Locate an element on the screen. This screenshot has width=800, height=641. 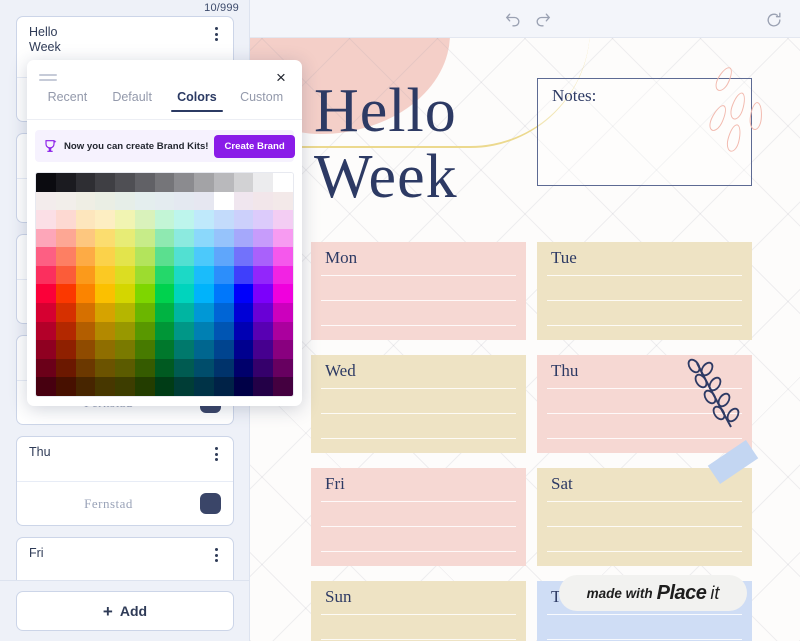
day-box-fri: Fri is located at coordinates (418, 517).